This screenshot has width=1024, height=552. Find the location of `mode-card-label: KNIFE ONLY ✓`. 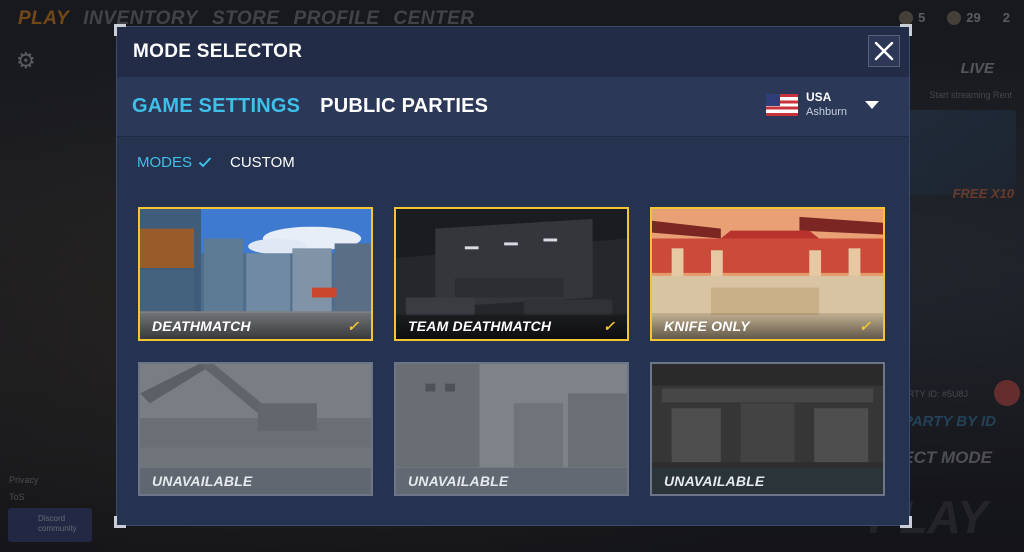

mode-card-label: KNIFE ONLY ✓ is located at coordinates (767, 326).